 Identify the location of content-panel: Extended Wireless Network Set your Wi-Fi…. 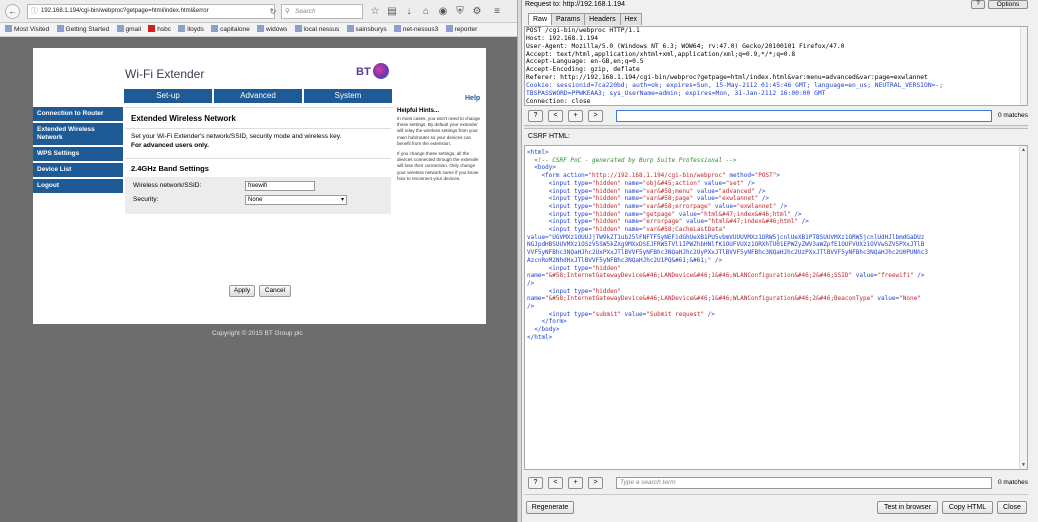
(259, 202).